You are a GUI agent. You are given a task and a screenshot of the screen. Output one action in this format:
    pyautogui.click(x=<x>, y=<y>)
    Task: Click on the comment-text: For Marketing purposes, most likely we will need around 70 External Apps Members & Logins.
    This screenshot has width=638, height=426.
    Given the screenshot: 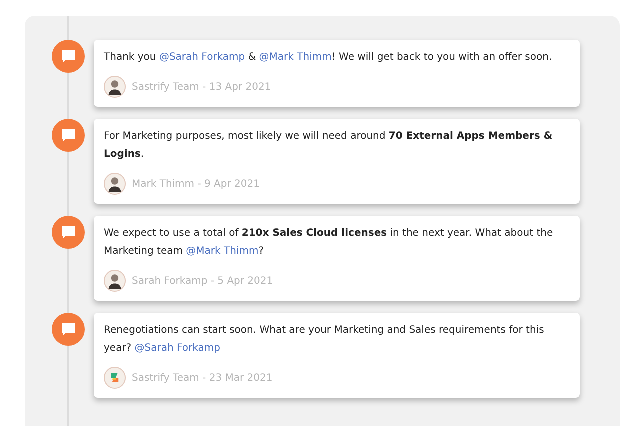 What is the action you would take?
    pyautogui.click(x=329, y=146)
    